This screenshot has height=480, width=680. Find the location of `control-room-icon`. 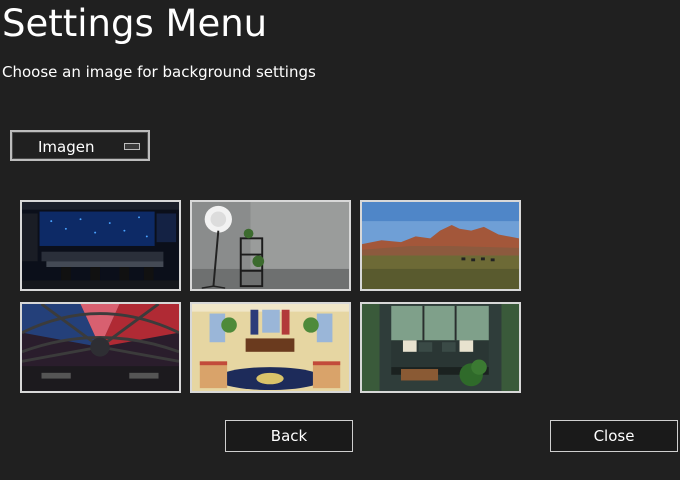

control-room-icon is located at coordinates (100, 245).